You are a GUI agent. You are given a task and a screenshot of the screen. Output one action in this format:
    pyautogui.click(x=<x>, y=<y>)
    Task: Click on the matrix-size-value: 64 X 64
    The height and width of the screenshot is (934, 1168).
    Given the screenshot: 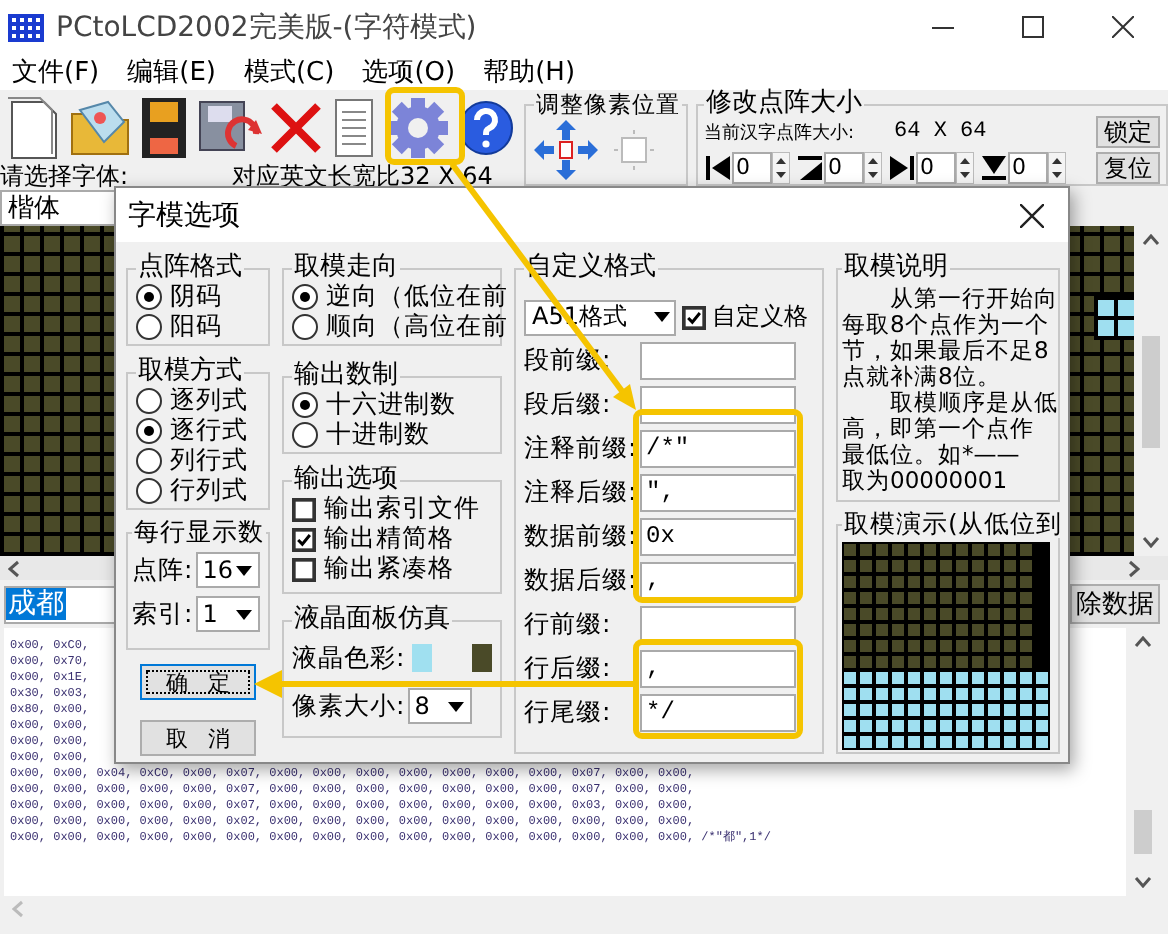 What is the action you would take?
    pyautogui.click(x=940, y=132)
    